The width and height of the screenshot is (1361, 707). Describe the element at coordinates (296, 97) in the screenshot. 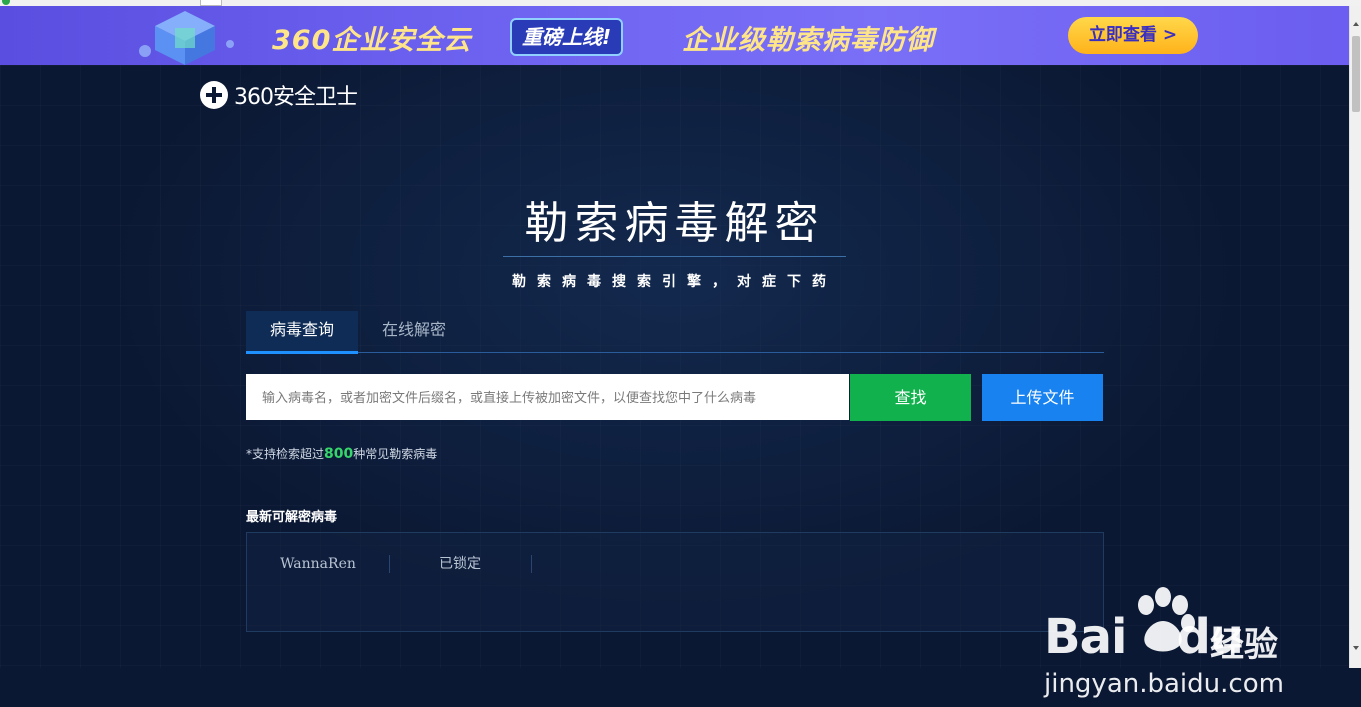

I see `logo-text: 360安全卫士` at that location.